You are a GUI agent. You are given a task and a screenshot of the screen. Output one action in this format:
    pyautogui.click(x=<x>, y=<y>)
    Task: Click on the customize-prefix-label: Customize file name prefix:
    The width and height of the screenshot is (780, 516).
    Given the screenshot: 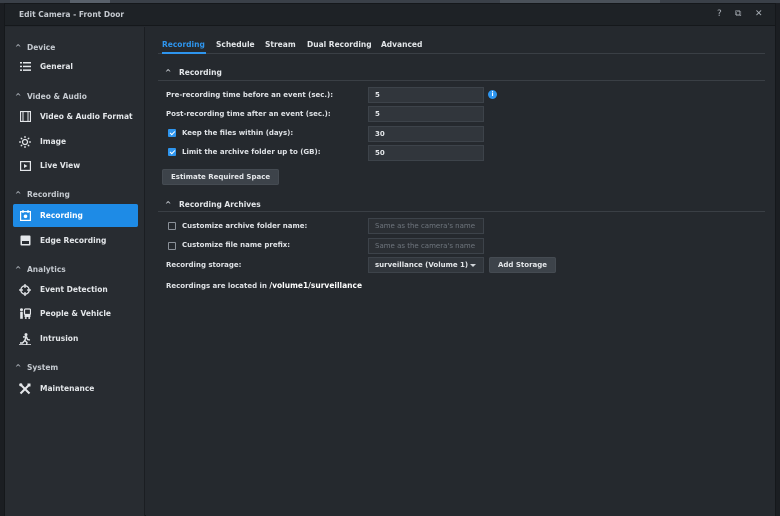 What is the action you would take?
    pyautogui.click(x=236, y=245)
    